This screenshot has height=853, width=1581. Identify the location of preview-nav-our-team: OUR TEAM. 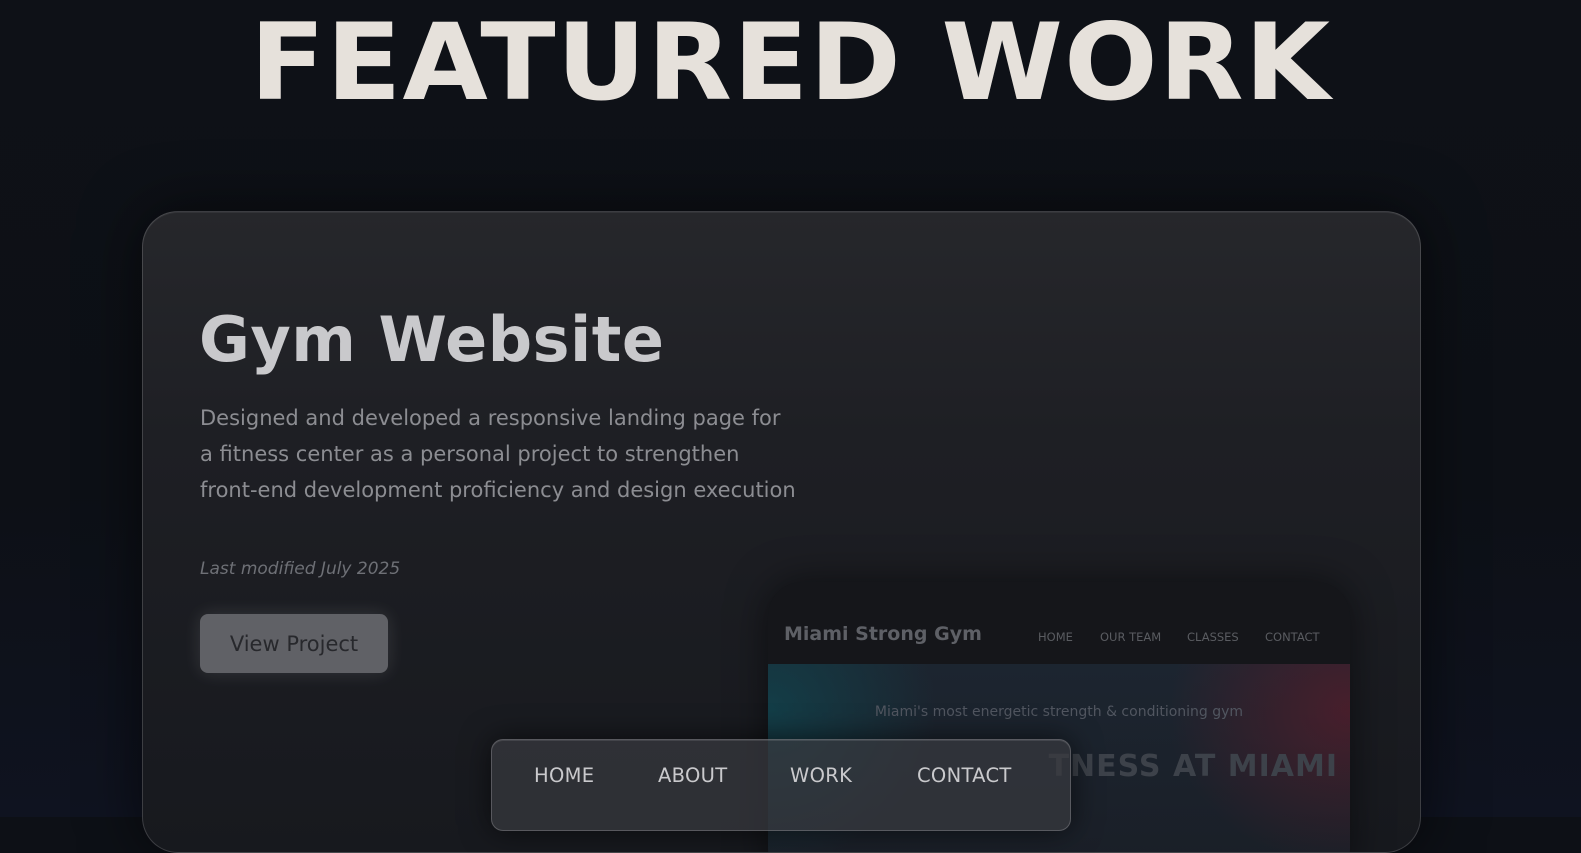
(1131, 637).